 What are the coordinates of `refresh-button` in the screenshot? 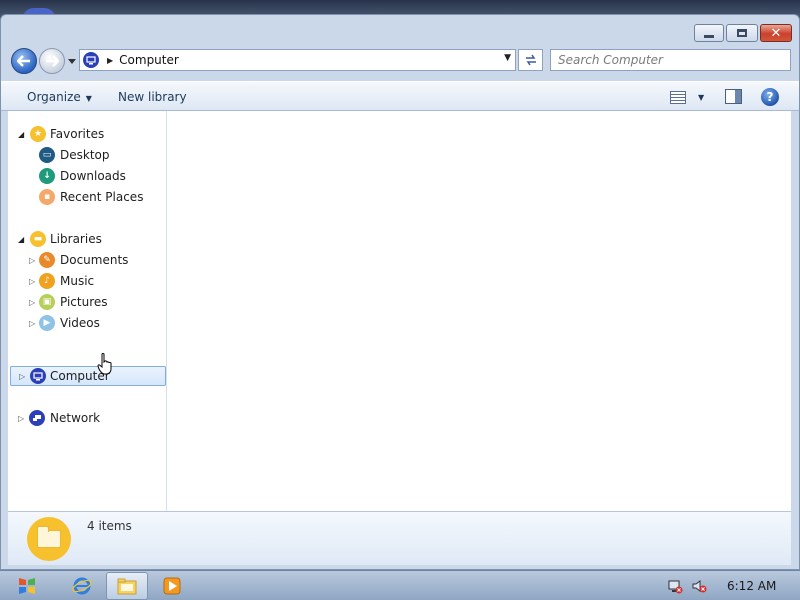 It's located at (530, 60).